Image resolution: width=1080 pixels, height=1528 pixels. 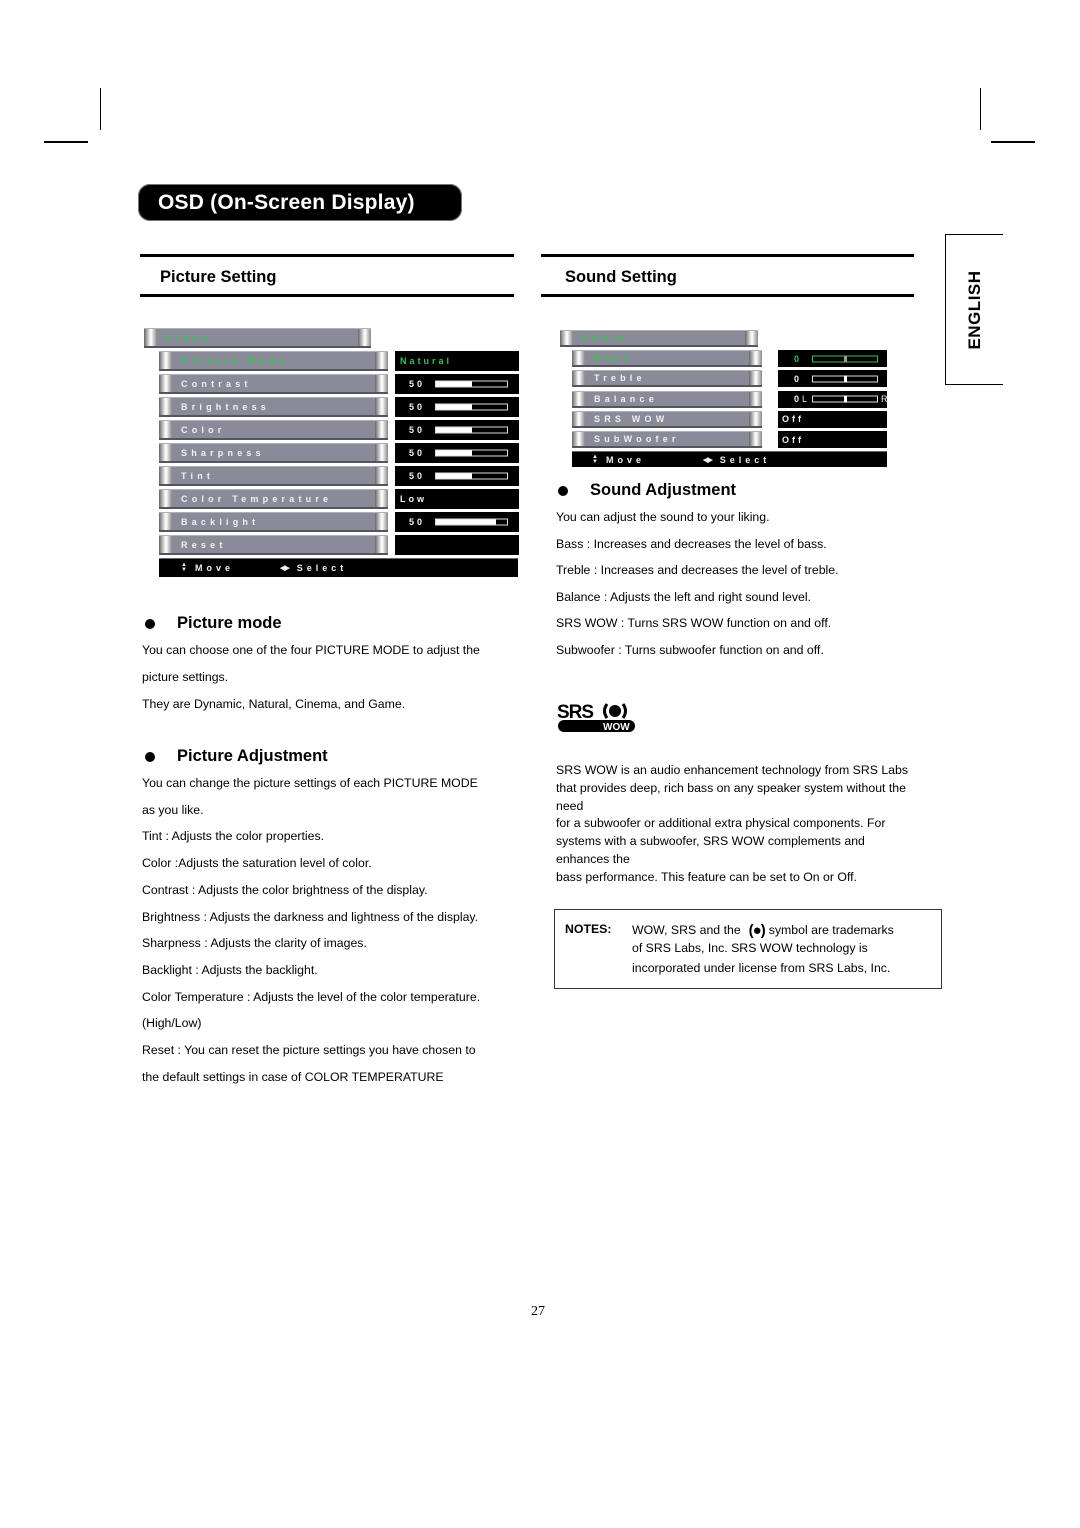 What do you see at coordinates (273, 522) in the screenshot?
I see `osd-menu-item: Backlight` at bounding box center [273, 522].